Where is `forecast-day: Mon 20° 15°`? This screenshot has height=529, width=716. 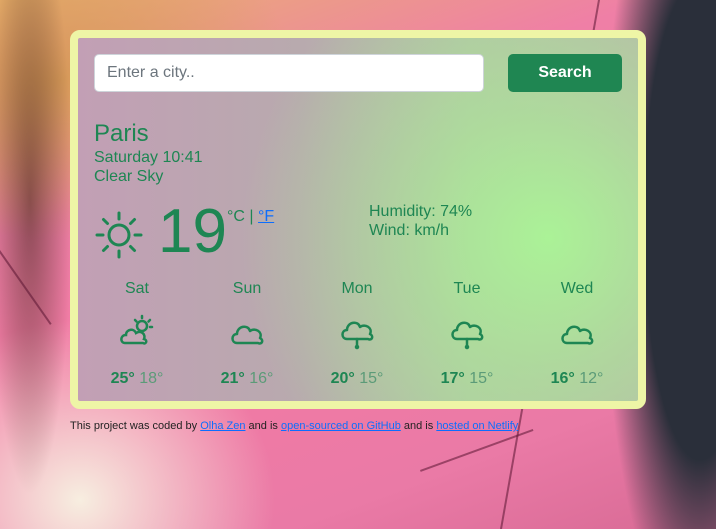 forecast-day: Mon 20° 15° is located at coordinates (357, 333).